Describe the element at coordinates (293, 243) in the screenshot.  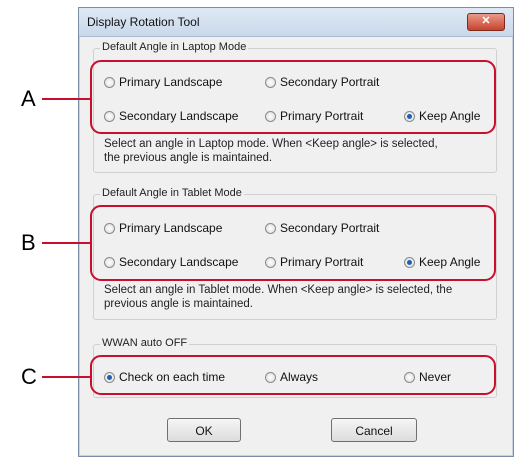
I see `callout-box-b` at that location.